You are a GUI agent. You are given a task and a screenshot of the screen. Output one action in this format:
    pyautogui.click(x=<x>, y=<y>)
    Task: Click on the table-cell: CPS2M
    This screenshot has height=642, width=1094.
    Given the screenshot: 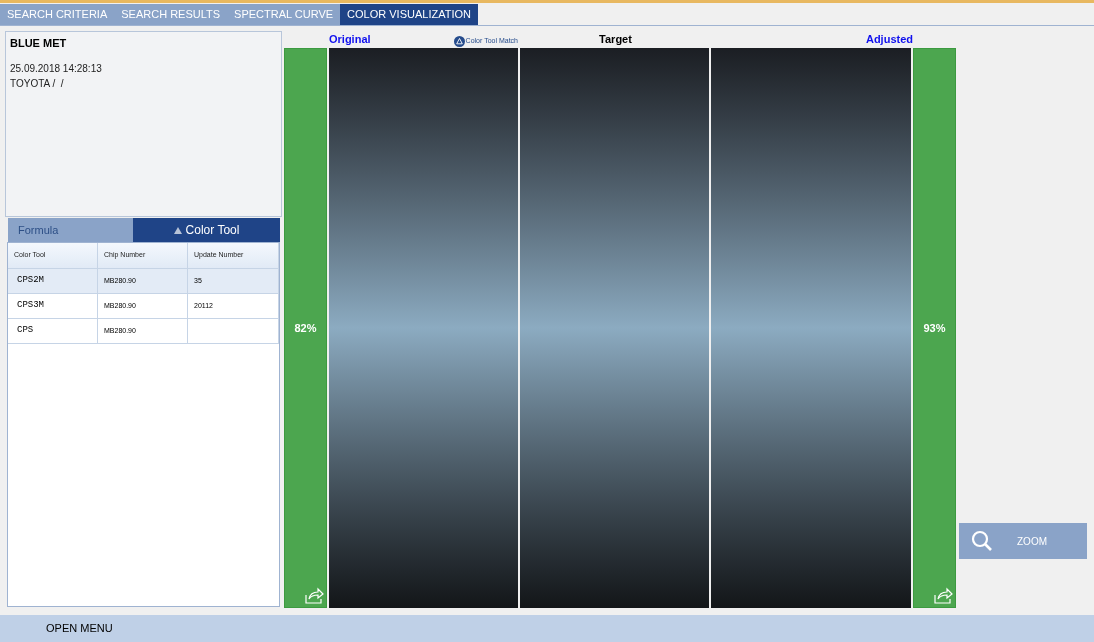 What is the action you would take?
    pyautogui.click(x=30, y=281)
    